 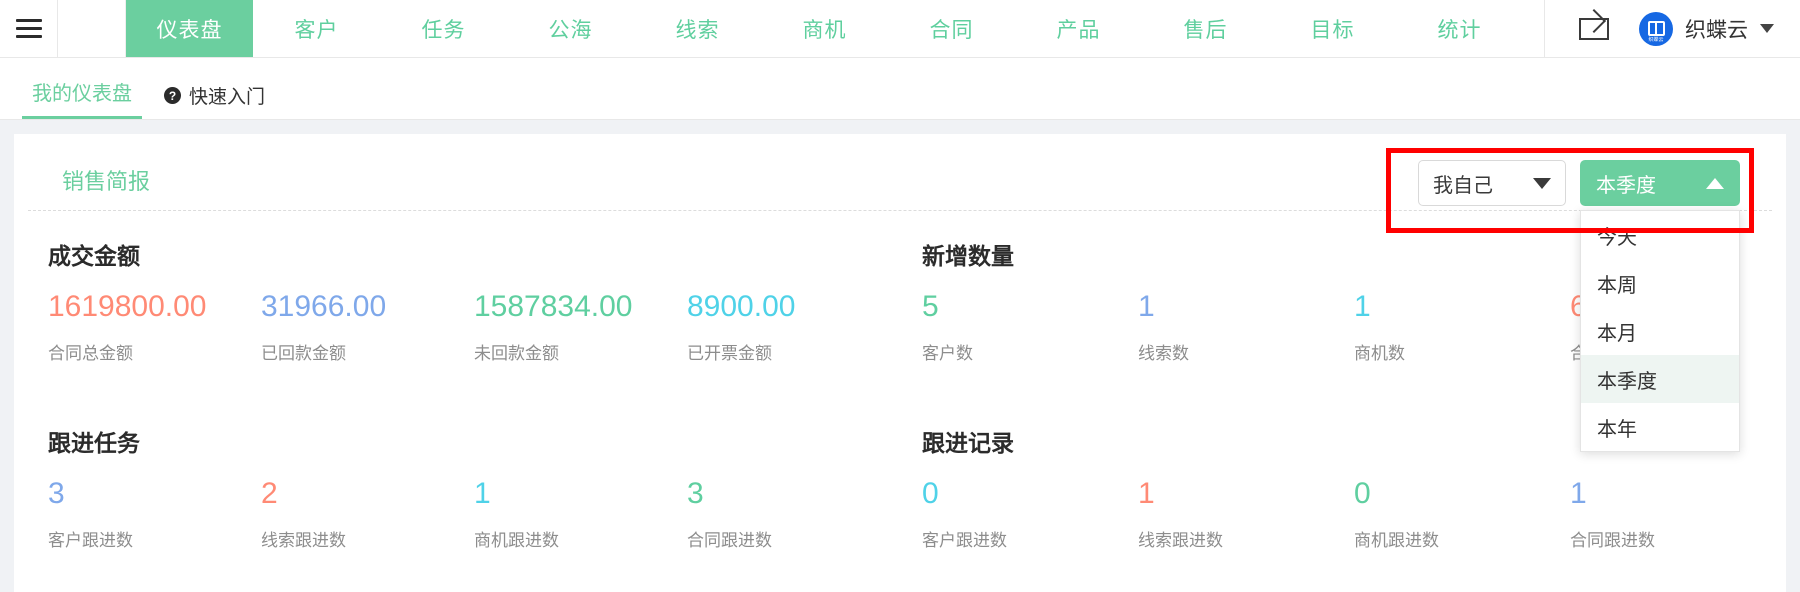 What do you see at coordinates (1205, 28) in the screenshot?
I see `nav-tab-8: 售后` at bounding box center [1205, 28].